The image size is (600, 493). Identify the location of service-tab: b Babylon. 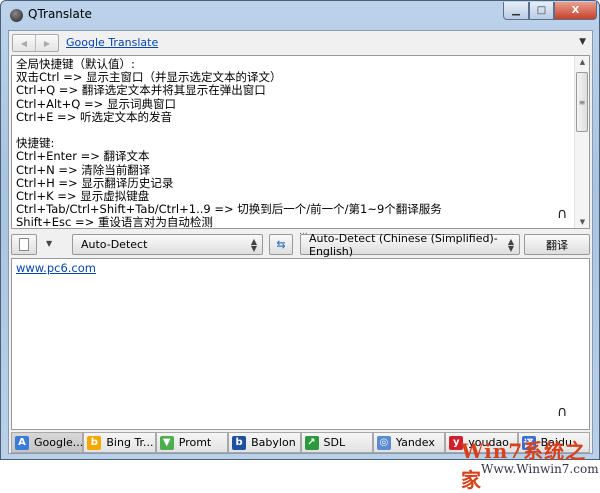
(264, 442).